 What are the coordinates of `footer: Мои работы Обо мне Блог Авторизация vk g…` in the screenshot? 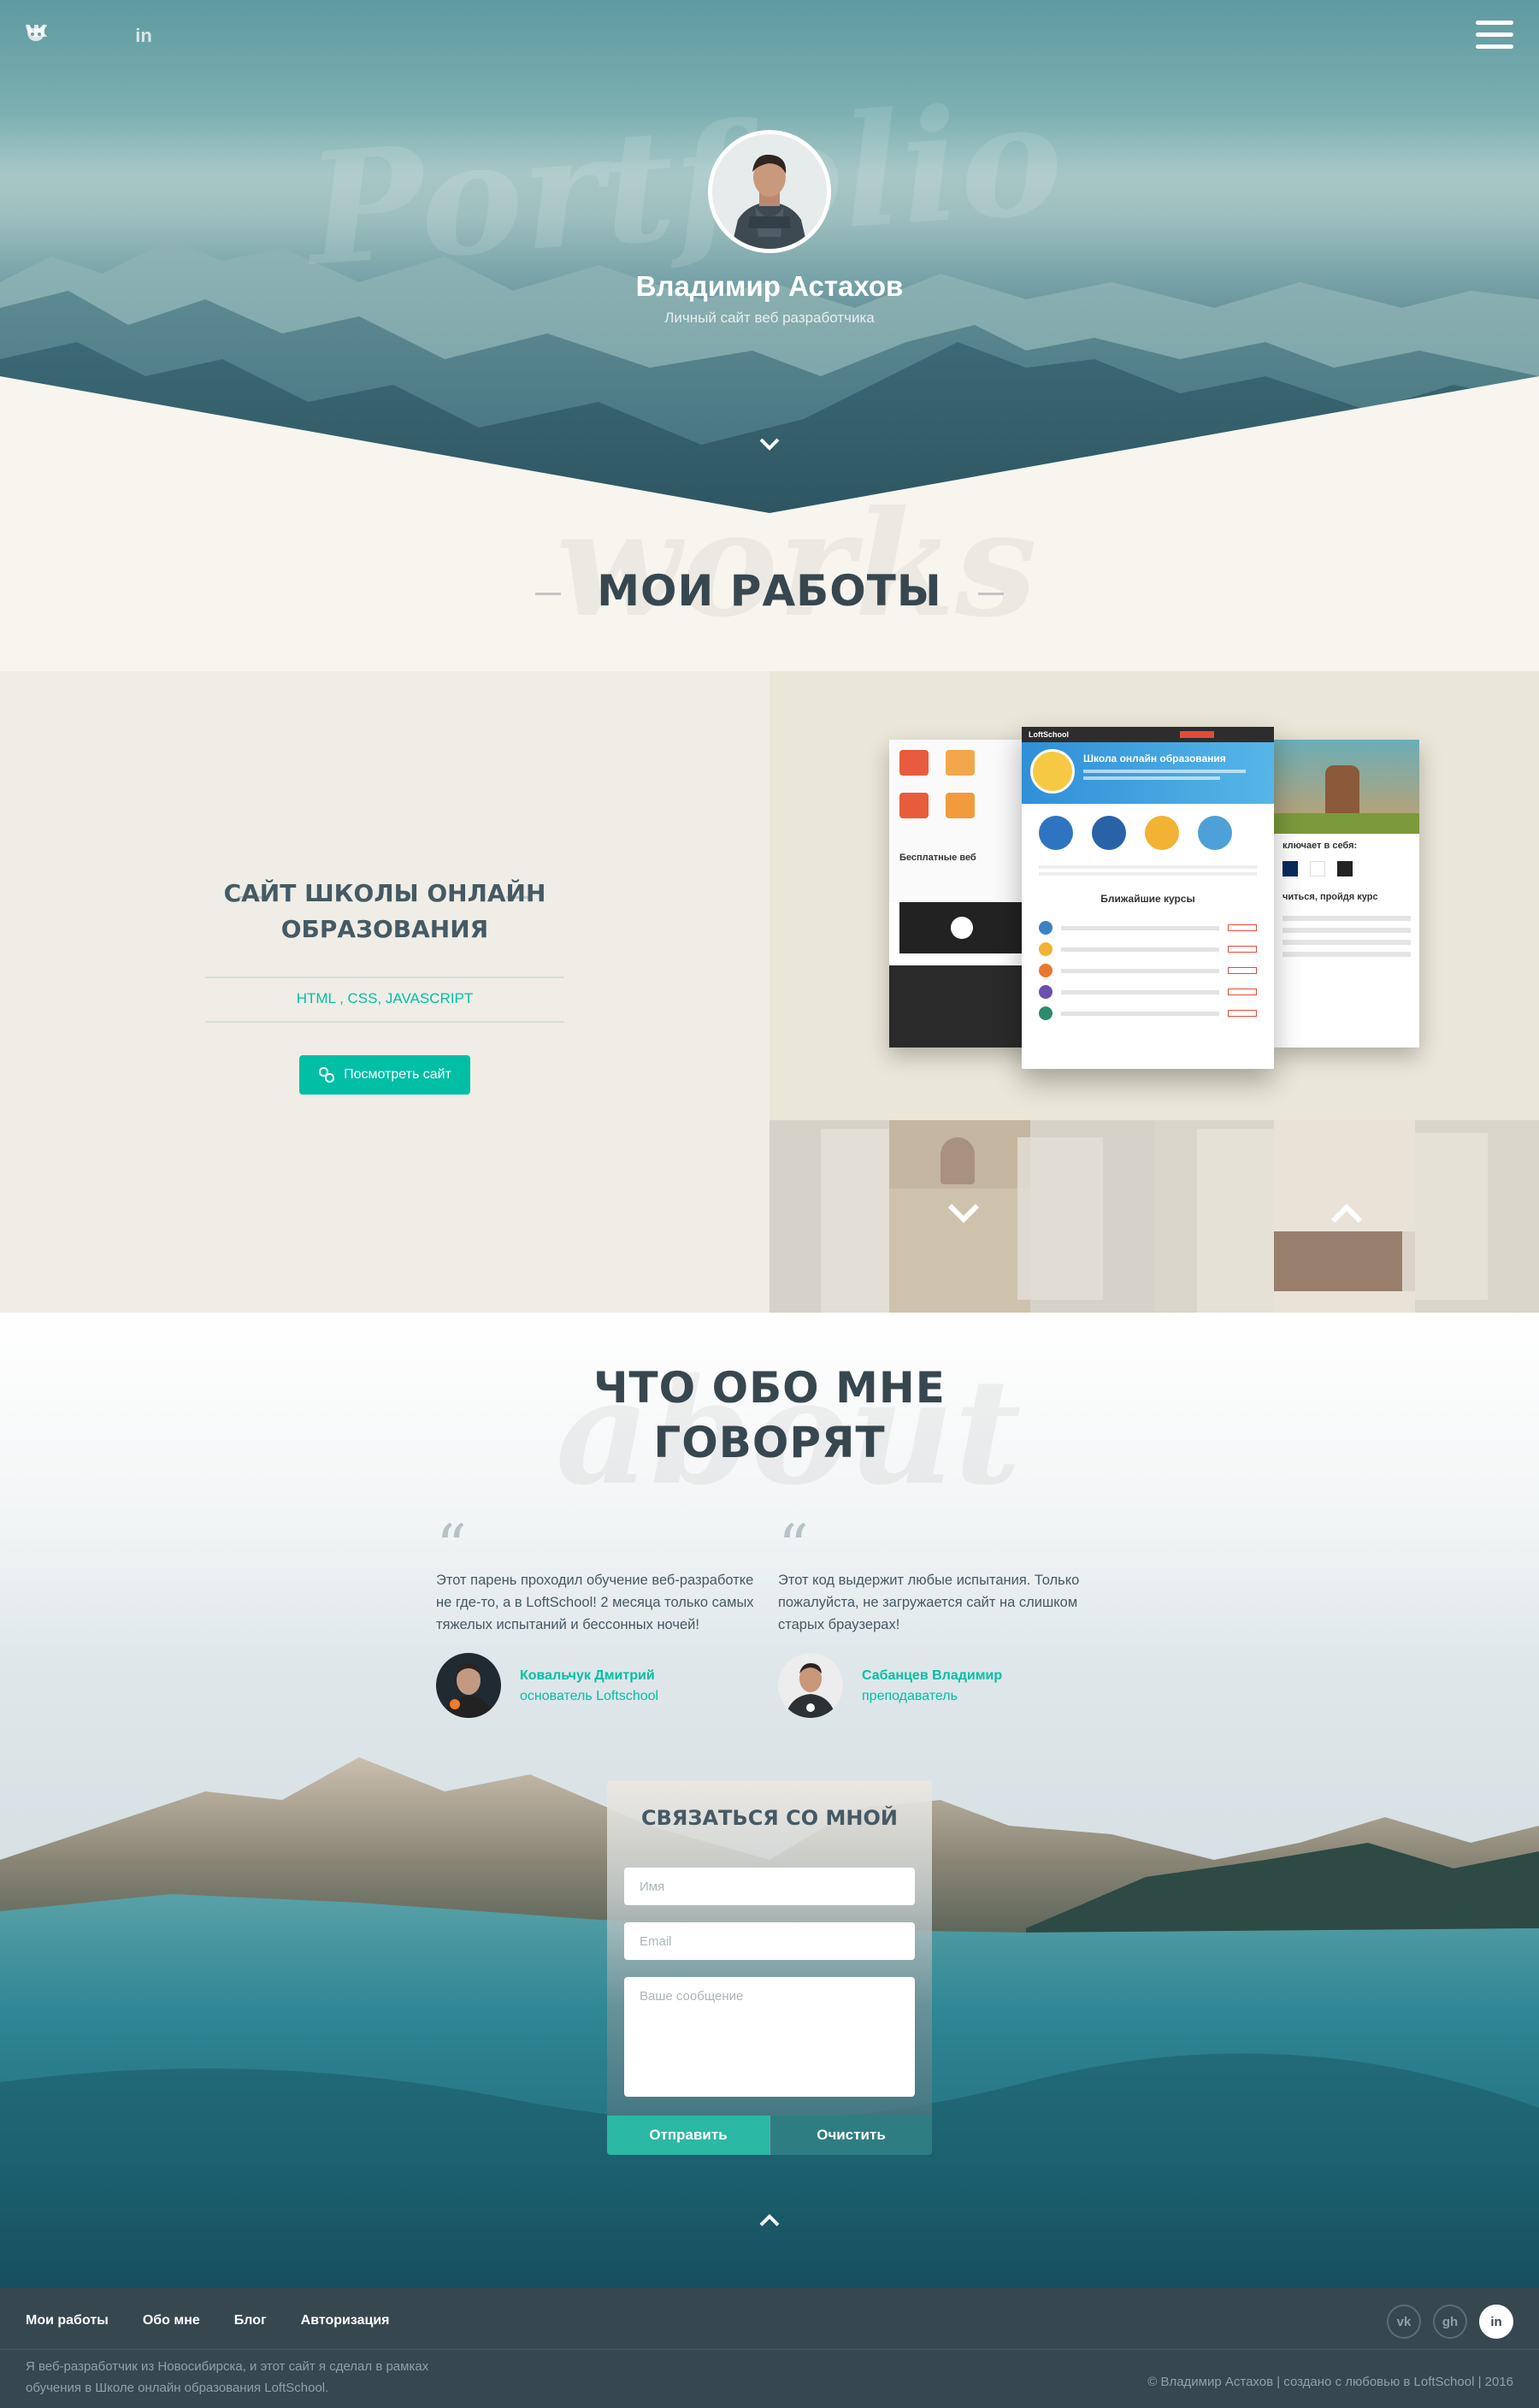 It's located at (769, 2347).